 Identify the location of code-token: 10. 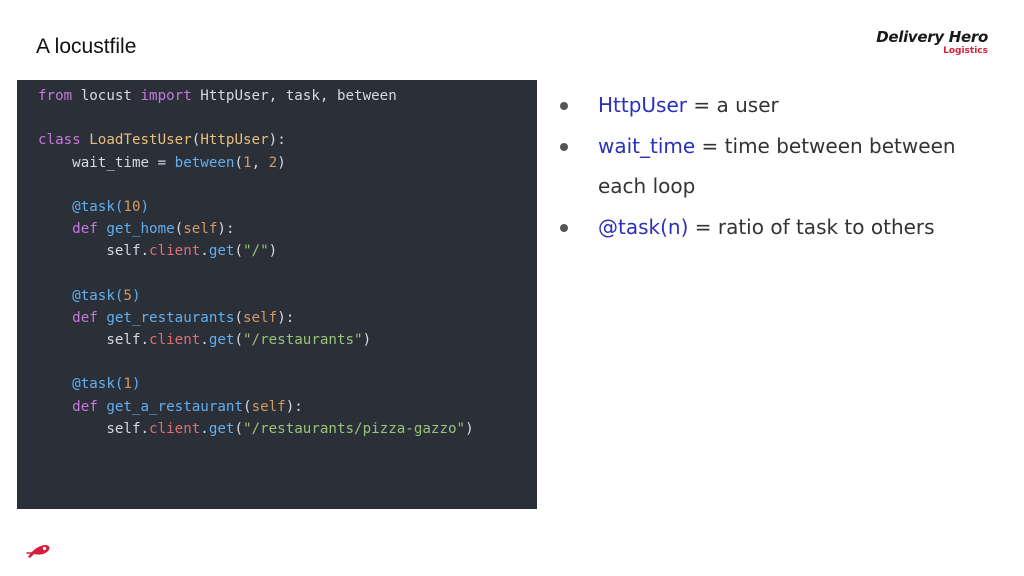
(132, 206).